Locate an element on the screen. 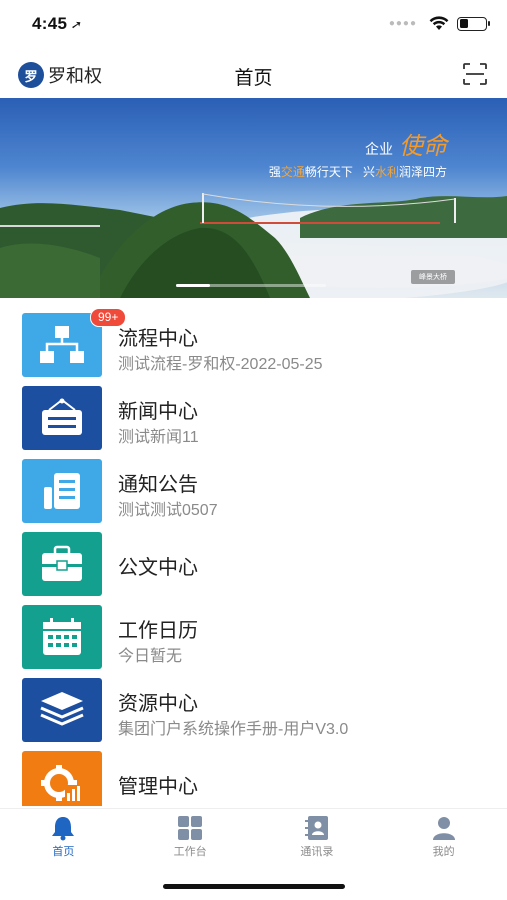 The height and width of the screenshot is (900, 507). menu-item-subtitle: 测试流程-罗和权-2022-05-25 is located at coordinates (220, 364).